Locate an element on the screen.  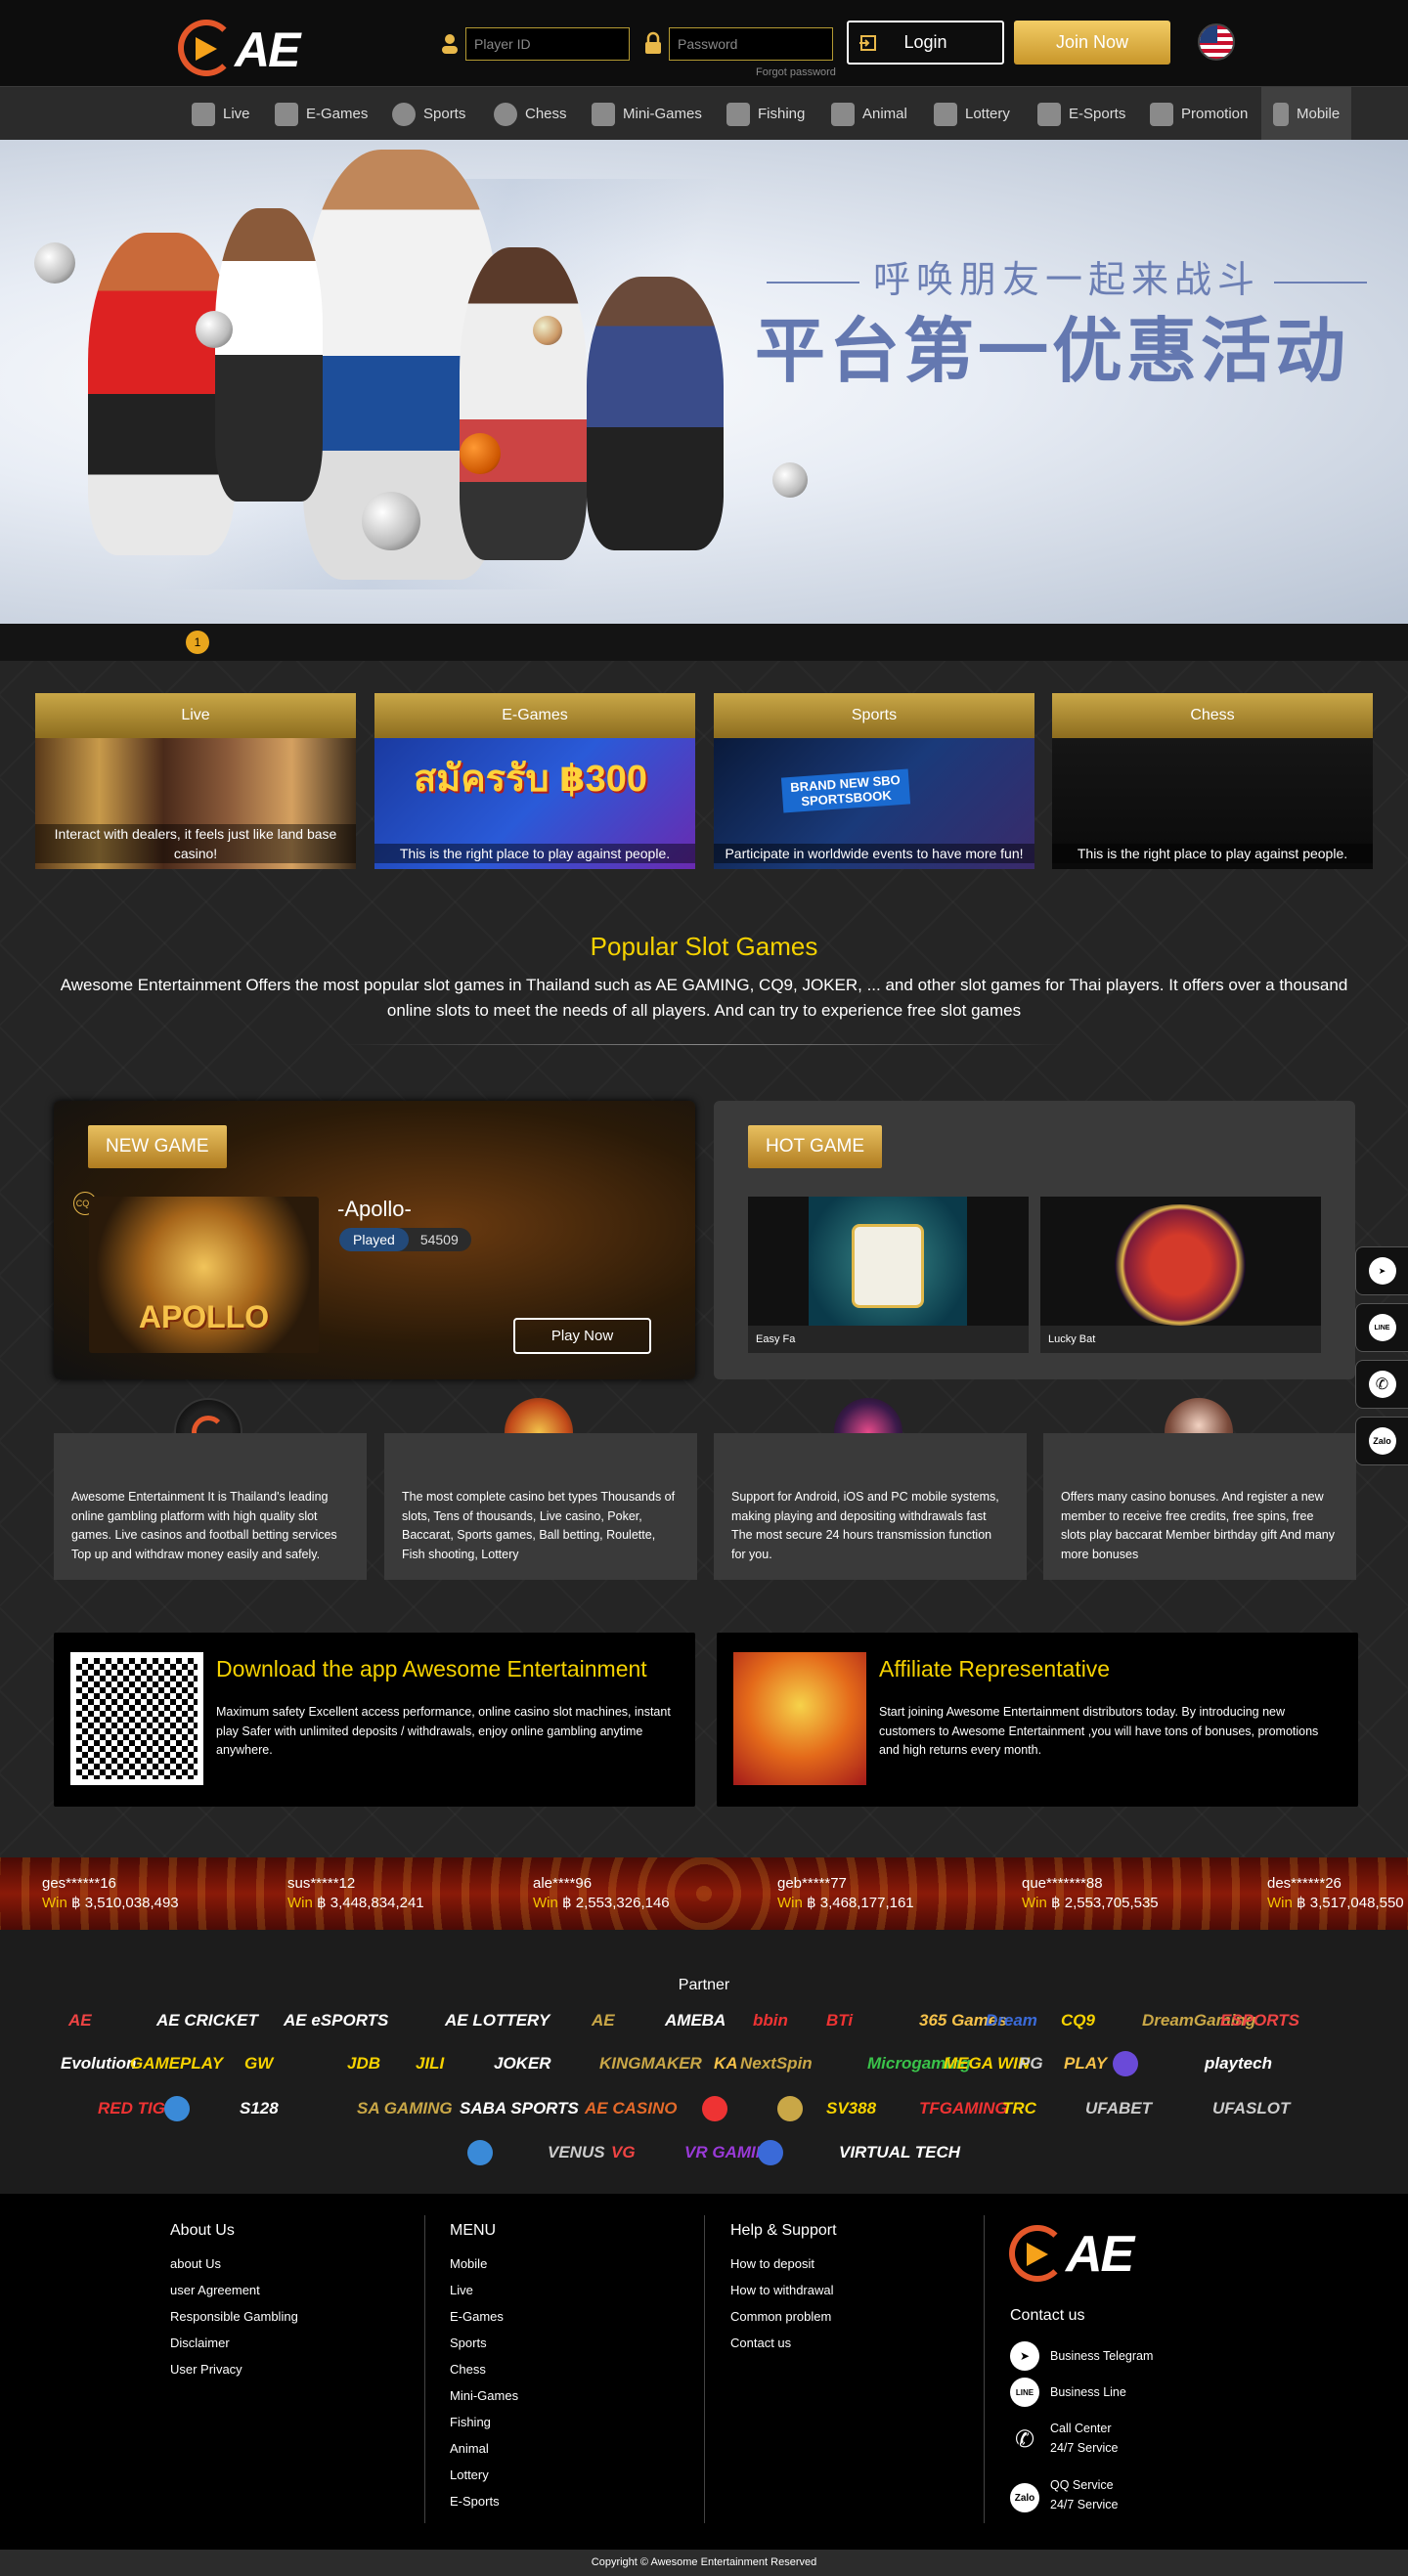
partner-logo: playtech is located at coordinates (1238, 2063).